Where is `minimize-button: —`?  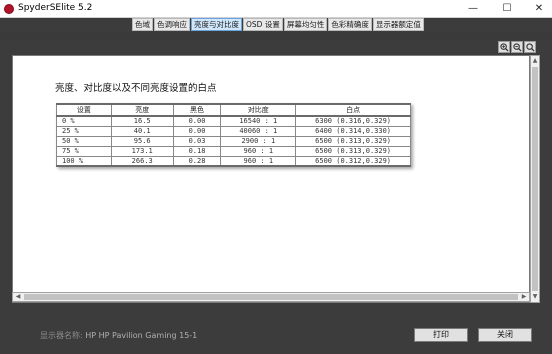
minimize-button: — is located at coordinates (473, 9).